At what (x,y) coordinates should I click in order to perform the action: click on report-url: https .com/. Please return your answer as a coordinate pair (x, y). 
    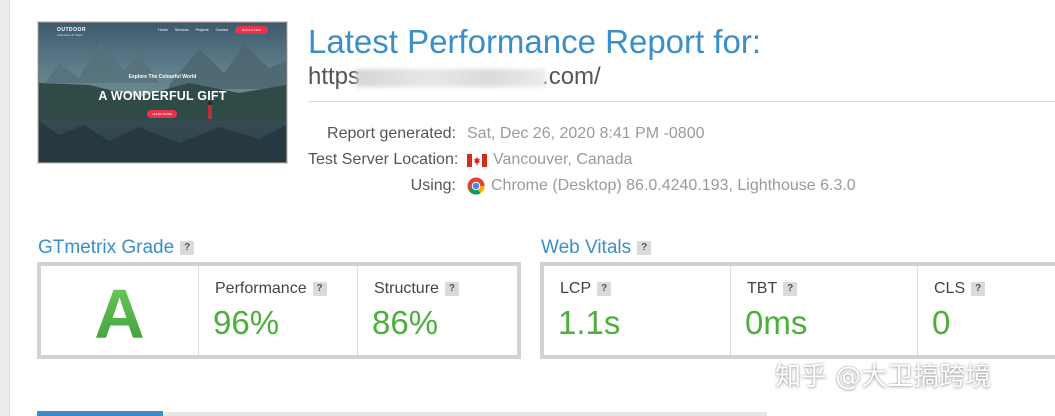
    Looking at the image, I should click on (454, 77).